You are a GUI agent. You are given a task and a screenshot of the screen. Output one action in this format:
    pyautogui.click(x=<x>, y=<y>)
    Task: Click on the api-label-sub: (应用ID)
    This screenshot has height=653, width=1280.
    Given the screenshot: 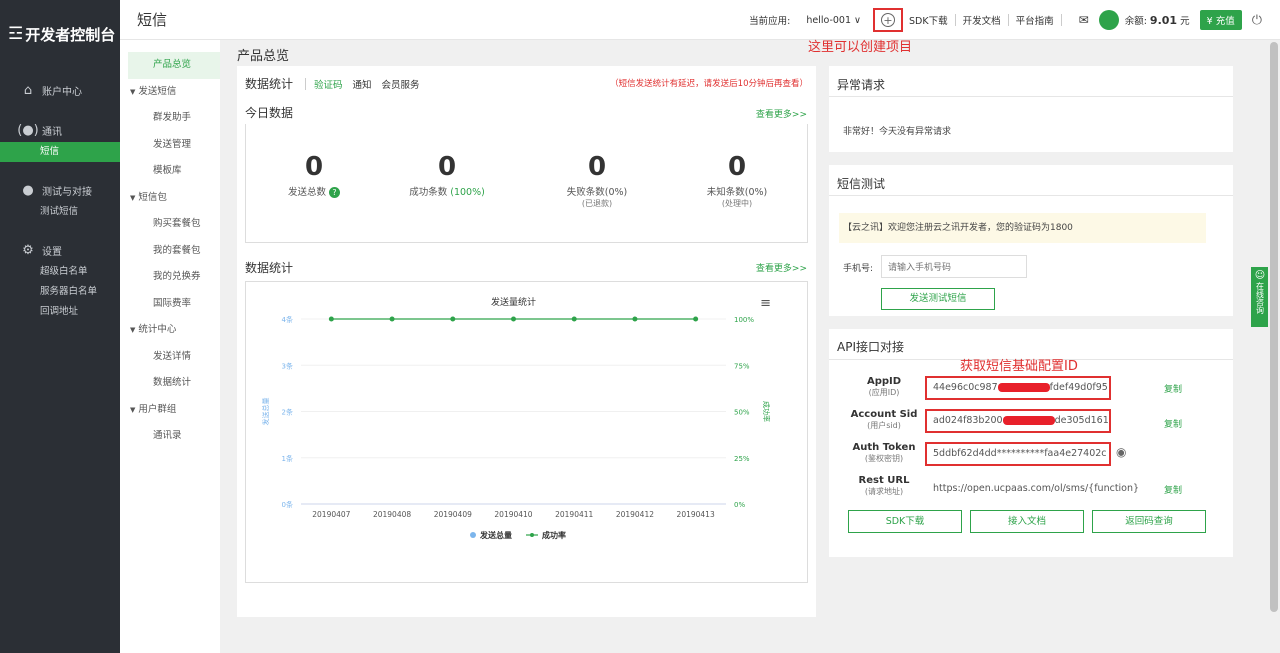 What is the action you would take?
    pyautogui.click(x=884, y=392)
    